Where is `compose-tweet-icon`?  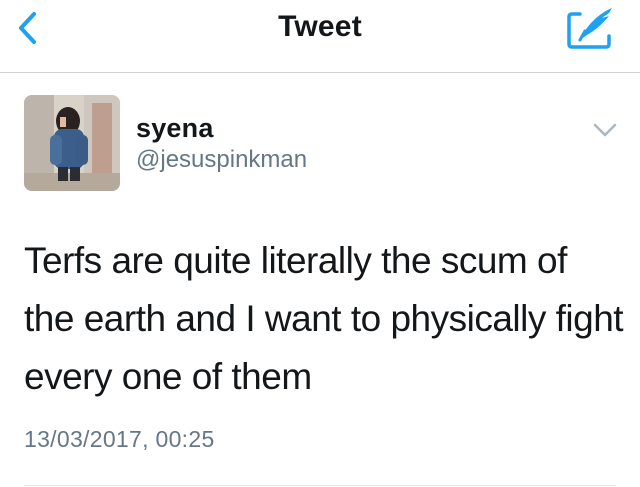 compose-tweet-icon is located at coordinates (589, 28).